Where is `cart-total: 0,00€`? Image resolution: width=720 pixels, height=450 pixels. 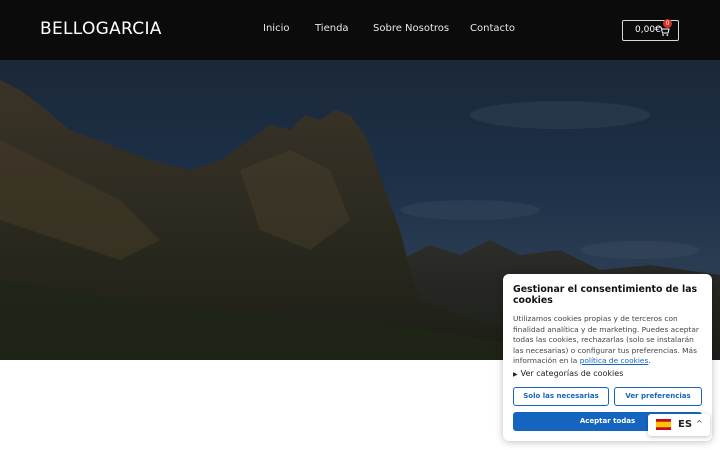
cart-total: 0,00€ is located at coordinates (648, 30).